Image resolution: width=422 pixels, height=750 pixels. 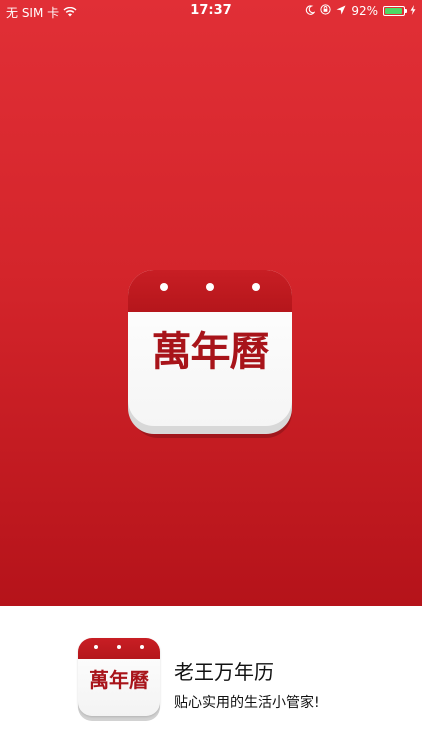 I want to click on status-bar: 无 SIM 卡 17:37 92%, so click(x=211, y=11).